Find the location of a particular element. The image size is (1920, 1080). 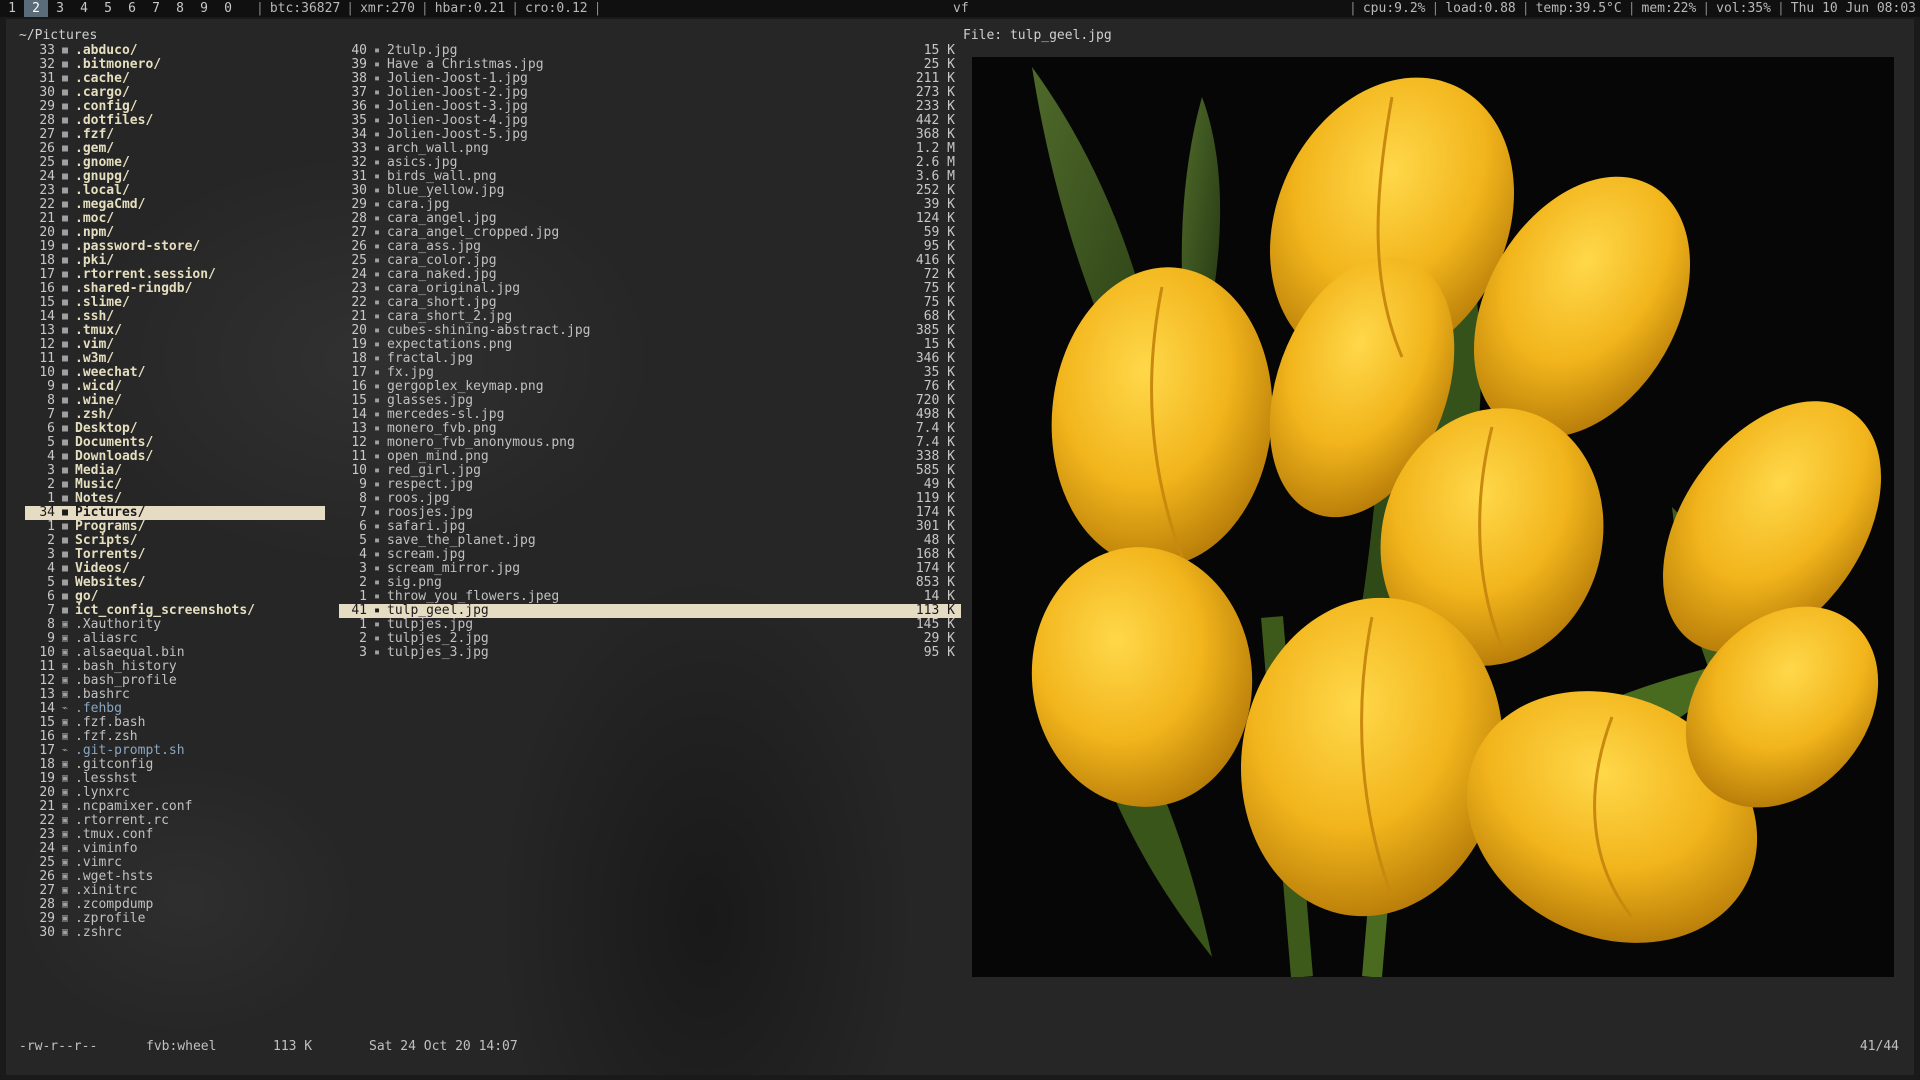

list-item: 28 ▣ .zcompdump is located at coordinates (175, 905).